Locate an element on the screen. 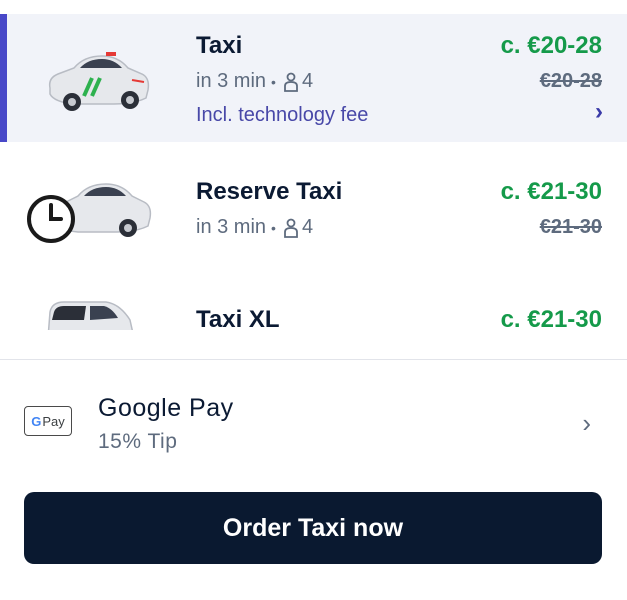 The height and width of the screenshot is (600, 627). google-pay-badge-text: Pay is located at coordinates (53, 421).